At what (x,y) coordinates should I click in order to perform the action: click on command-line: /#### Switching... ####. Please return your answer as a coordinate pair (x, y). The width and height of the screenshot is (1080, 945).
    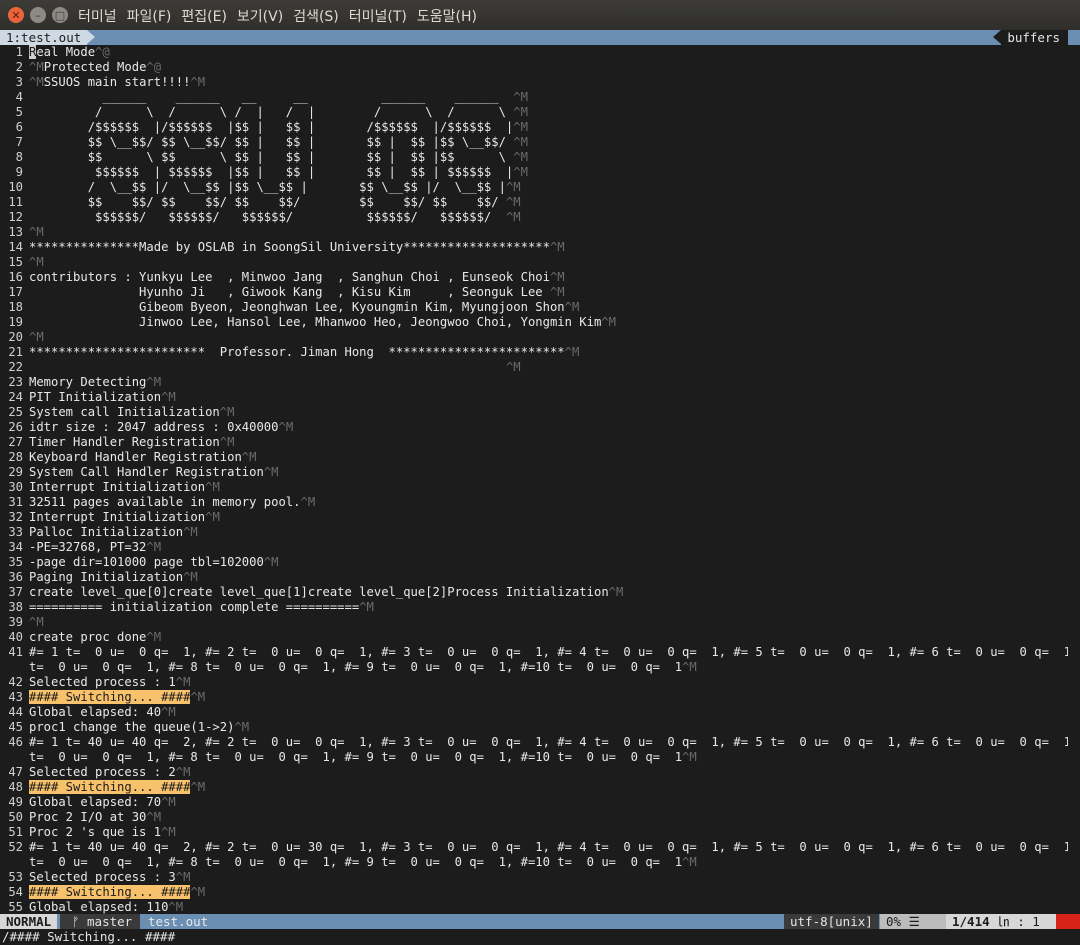
    Looking at the image, I should click on (540, 937).